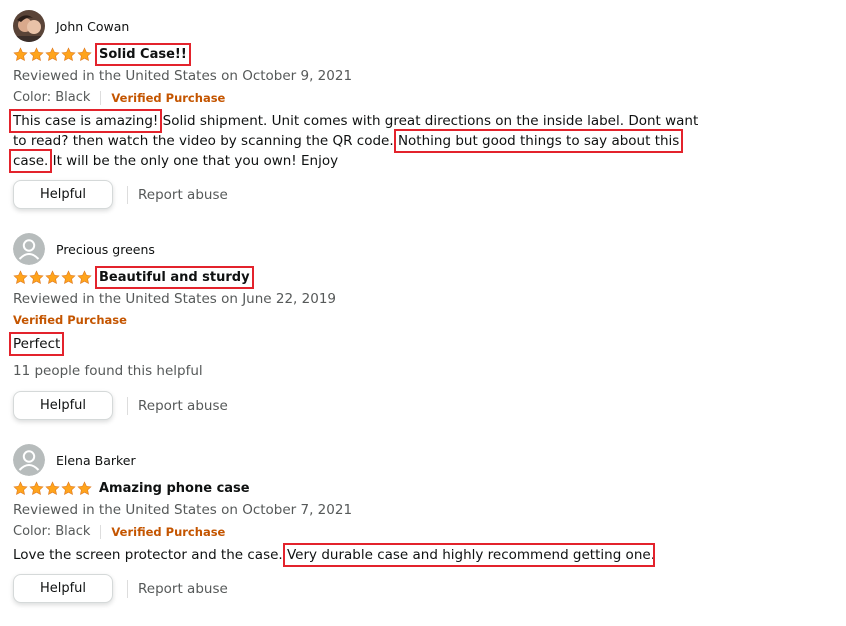 This screenshot has width=846, height=626. I want to click on rating-row: Beautiful and sturdy, so click(133, 277).